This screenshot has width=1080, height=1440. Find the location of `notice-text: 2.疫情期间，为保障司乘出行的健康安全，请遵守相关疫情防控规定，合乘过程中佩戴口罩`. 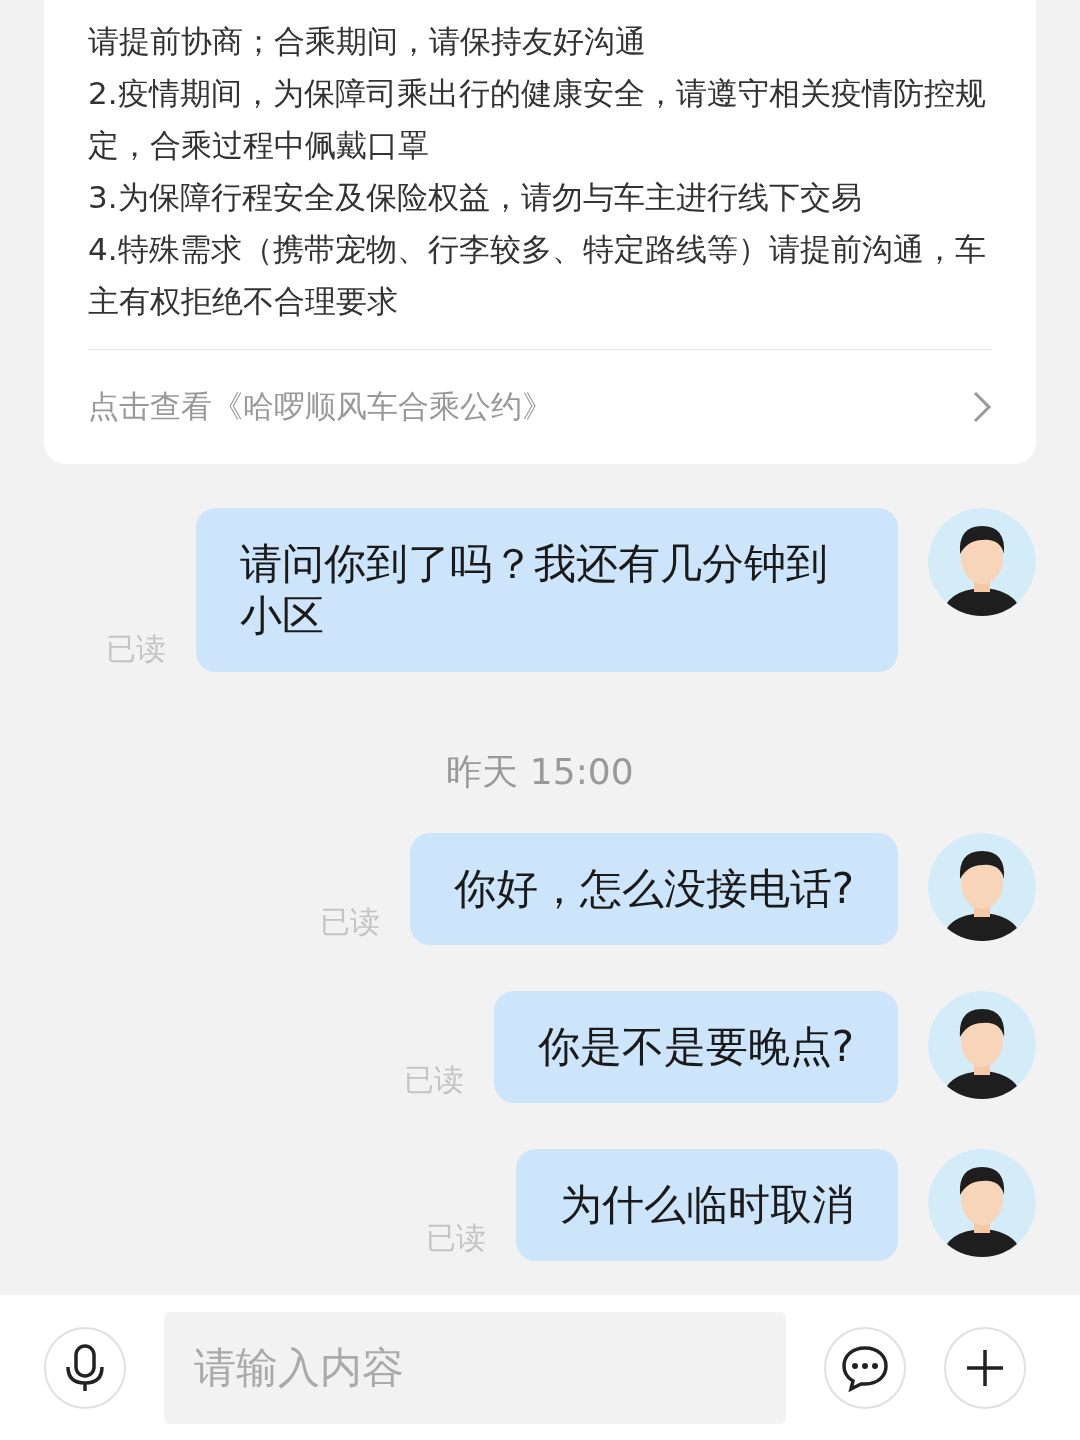

notice-text: 2.疫情期间，为保障司乘出行的健康安全，请遵守相关疫情防控规定，合乘过程中佩戴口罩 is located at coordinates (537, 119).